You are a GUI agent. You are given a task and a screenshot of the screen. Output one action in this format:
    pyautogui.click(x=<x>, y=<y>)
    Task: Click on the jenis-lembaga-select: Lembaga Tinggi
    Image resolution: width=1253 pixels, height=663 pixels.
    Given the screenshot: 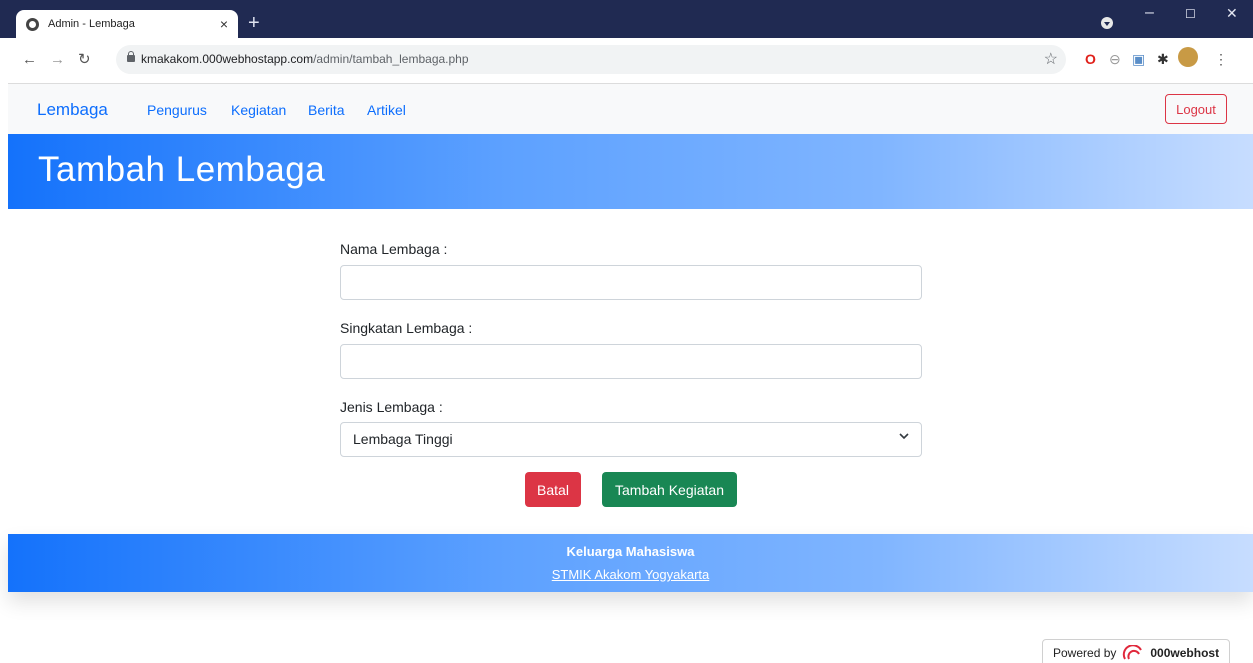 What is the action you would take?
    pyautogui.click(x=631, y=439)
    